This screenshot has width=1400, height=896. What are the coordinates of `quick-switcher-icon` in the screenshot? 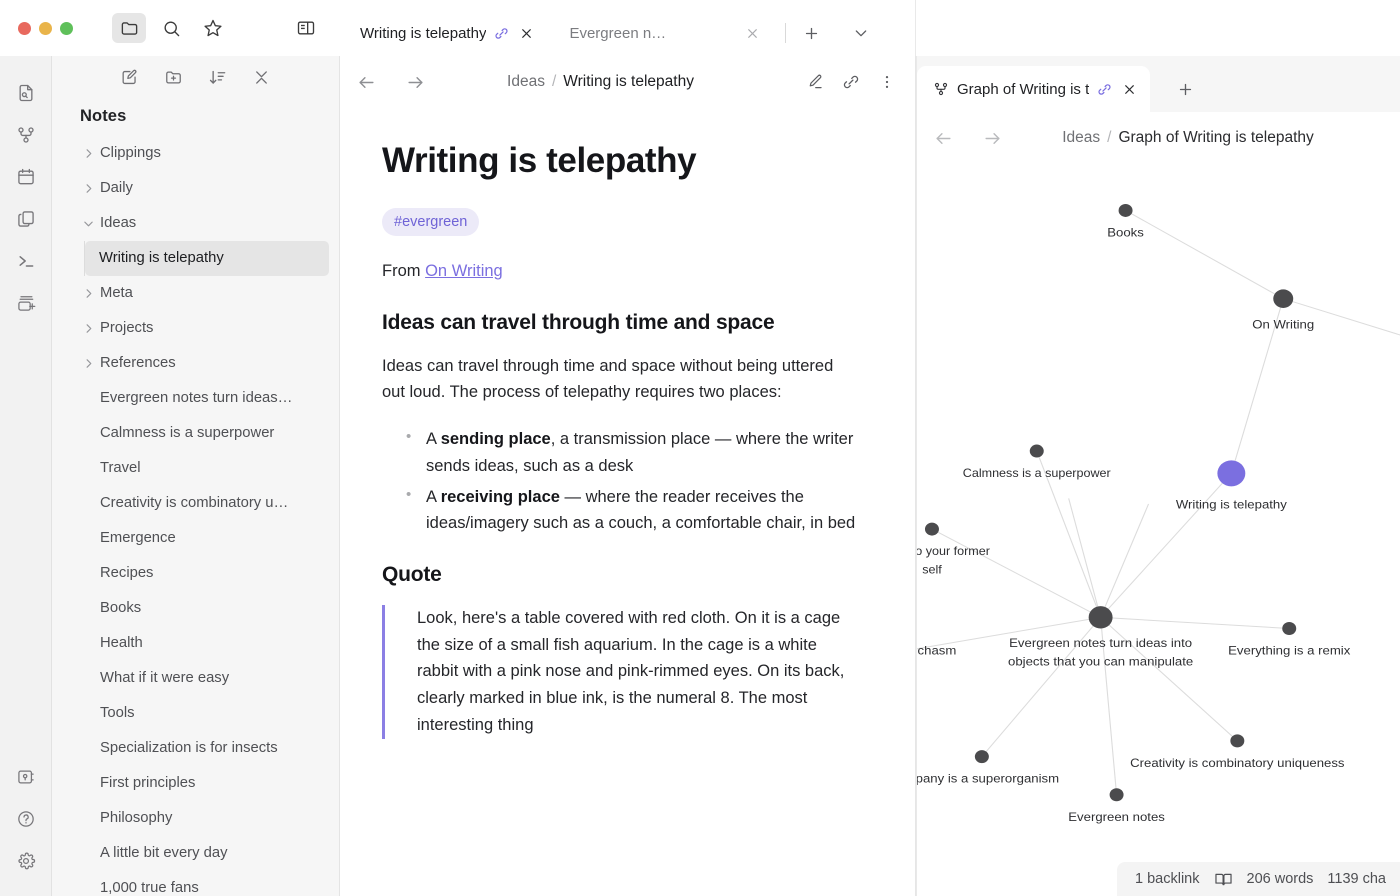 It's located at (26, 93).